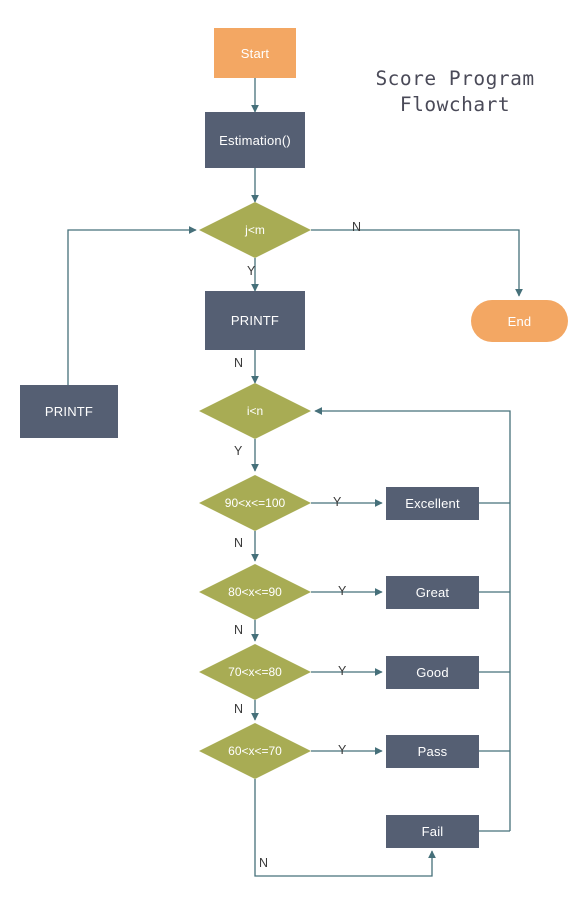  Describe the element at coordinates (342, 591) in the screenshot. I see `edge-label-d80-yes: Y` at that location.